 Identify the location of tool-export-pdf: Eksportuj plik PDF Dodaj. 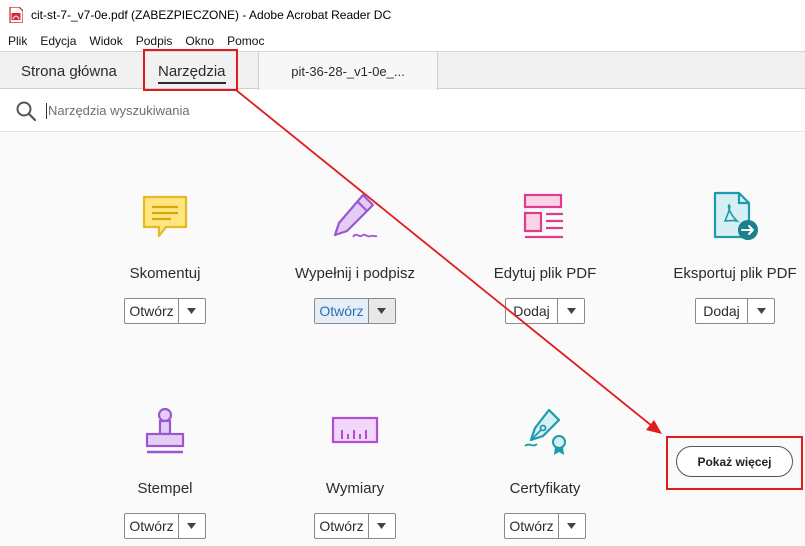
(730, 257).